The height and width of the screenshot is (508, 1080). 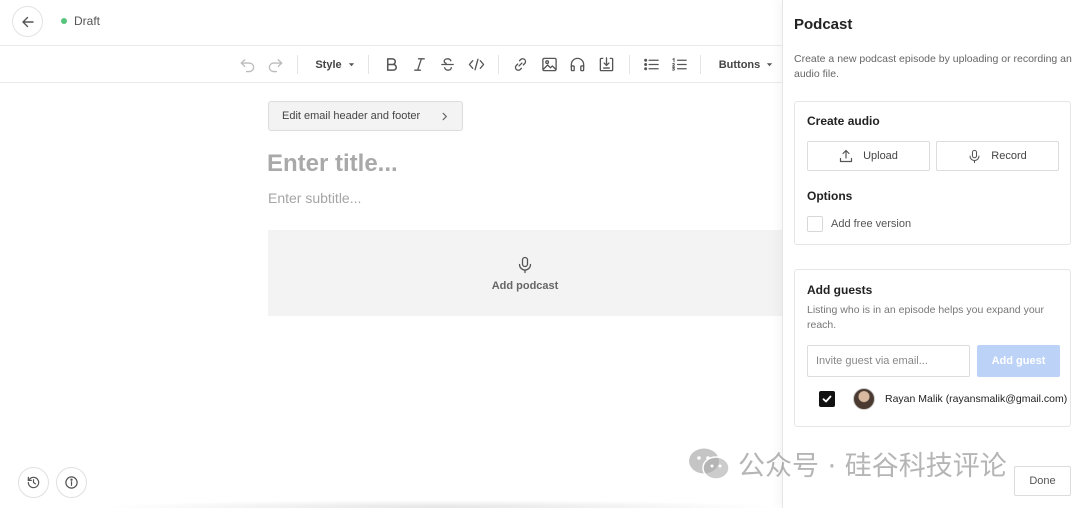 I want to click on back-button, so click(x=27, y=21).